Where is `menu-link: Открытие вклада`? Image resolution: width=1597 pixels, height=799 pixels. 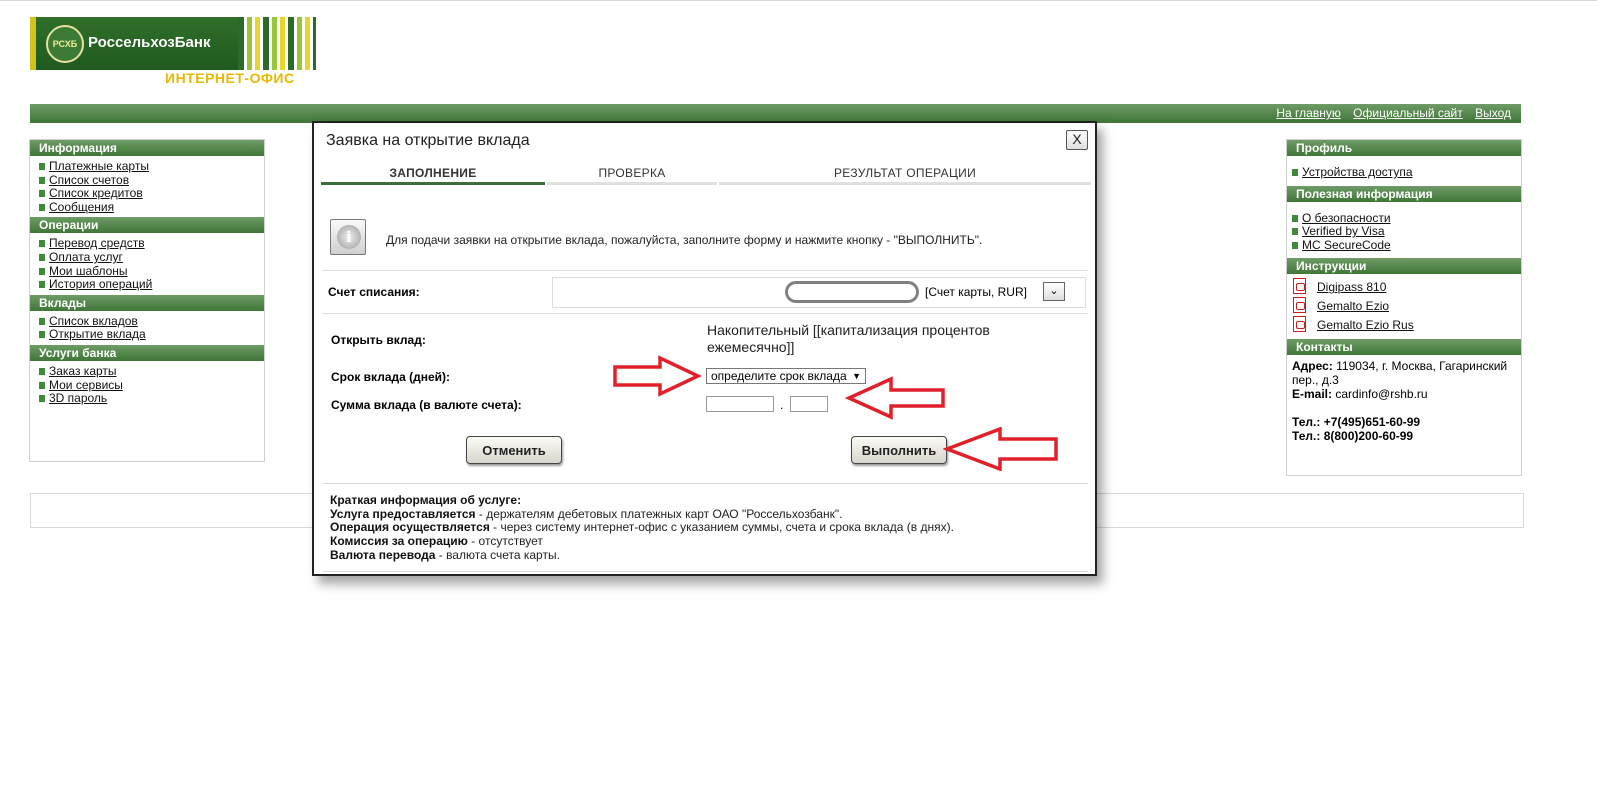
menu-link: Открытие вклада is located at coordinates (97, 334).